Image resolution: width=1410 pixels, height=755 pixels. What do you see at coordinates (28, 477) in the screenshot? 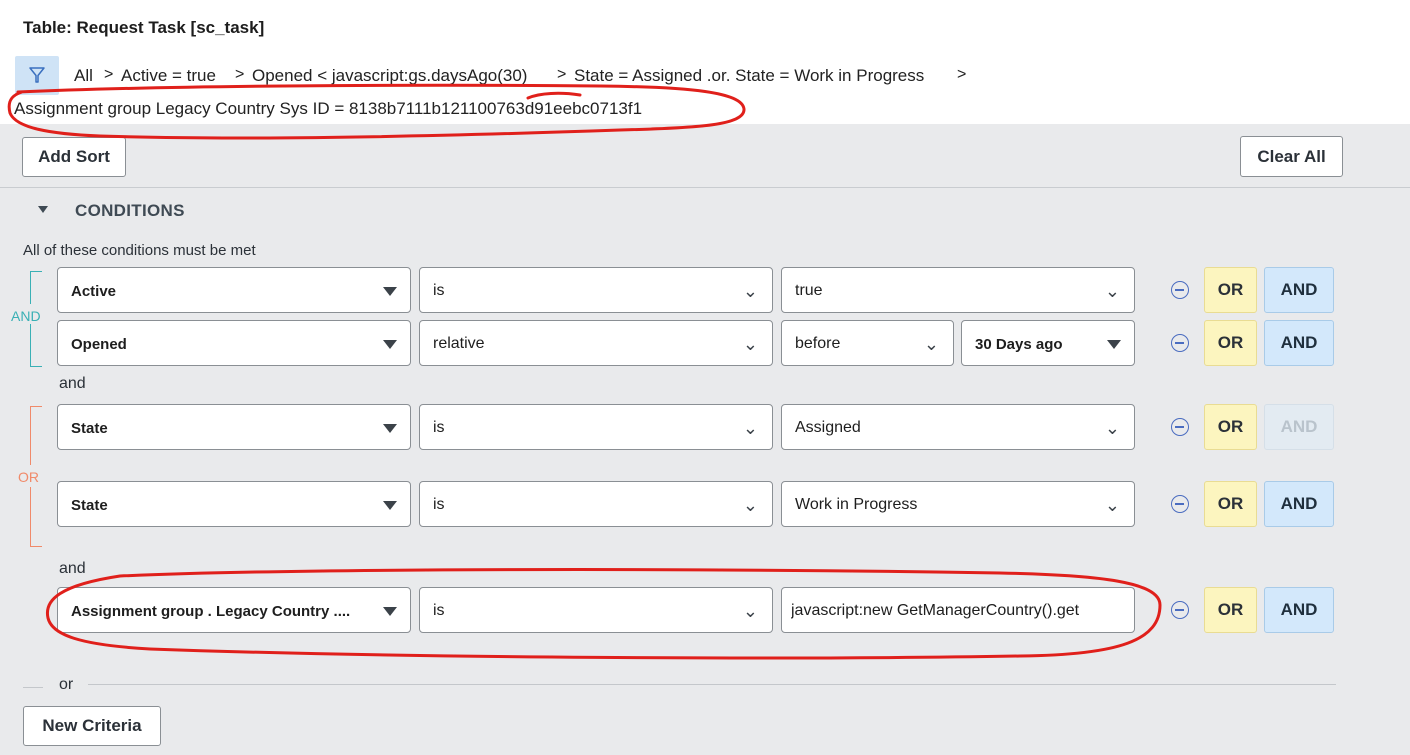
I see `or-group-label: OR` at bounding box center [28, 477].